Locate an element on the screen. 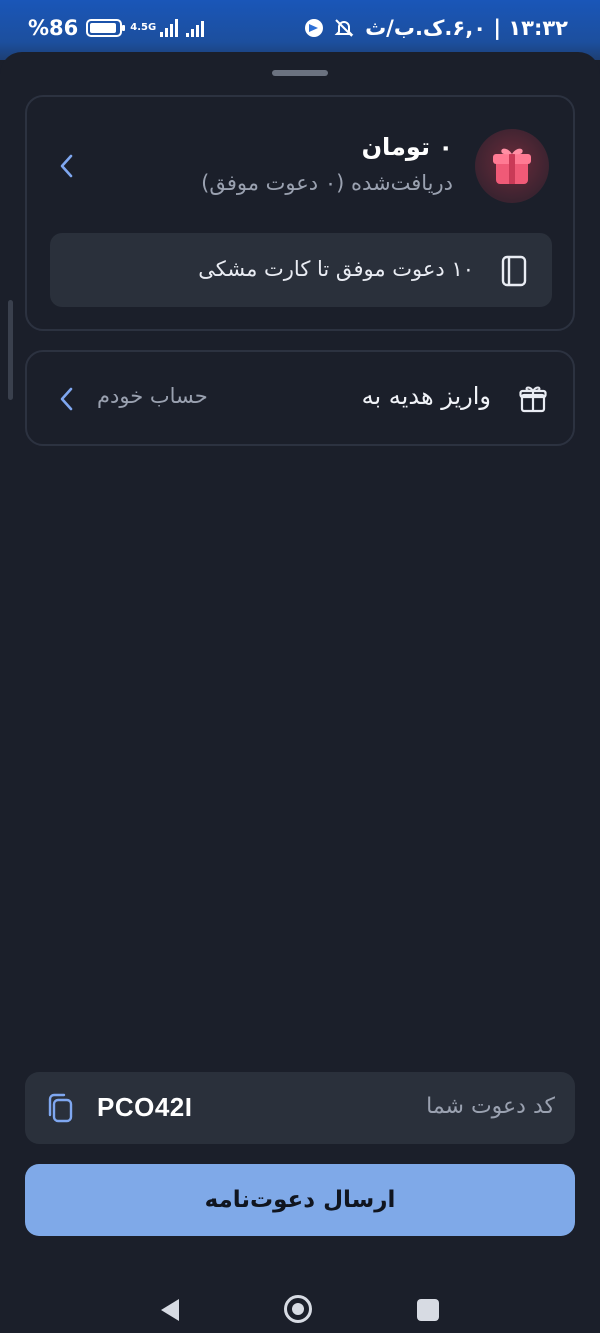 The width and height of the screenshot is (600, 1333). status-time-date: ۱۳:۳۲ | ۶,۰.ک.ب/ث is located at coordinates (466, 28).